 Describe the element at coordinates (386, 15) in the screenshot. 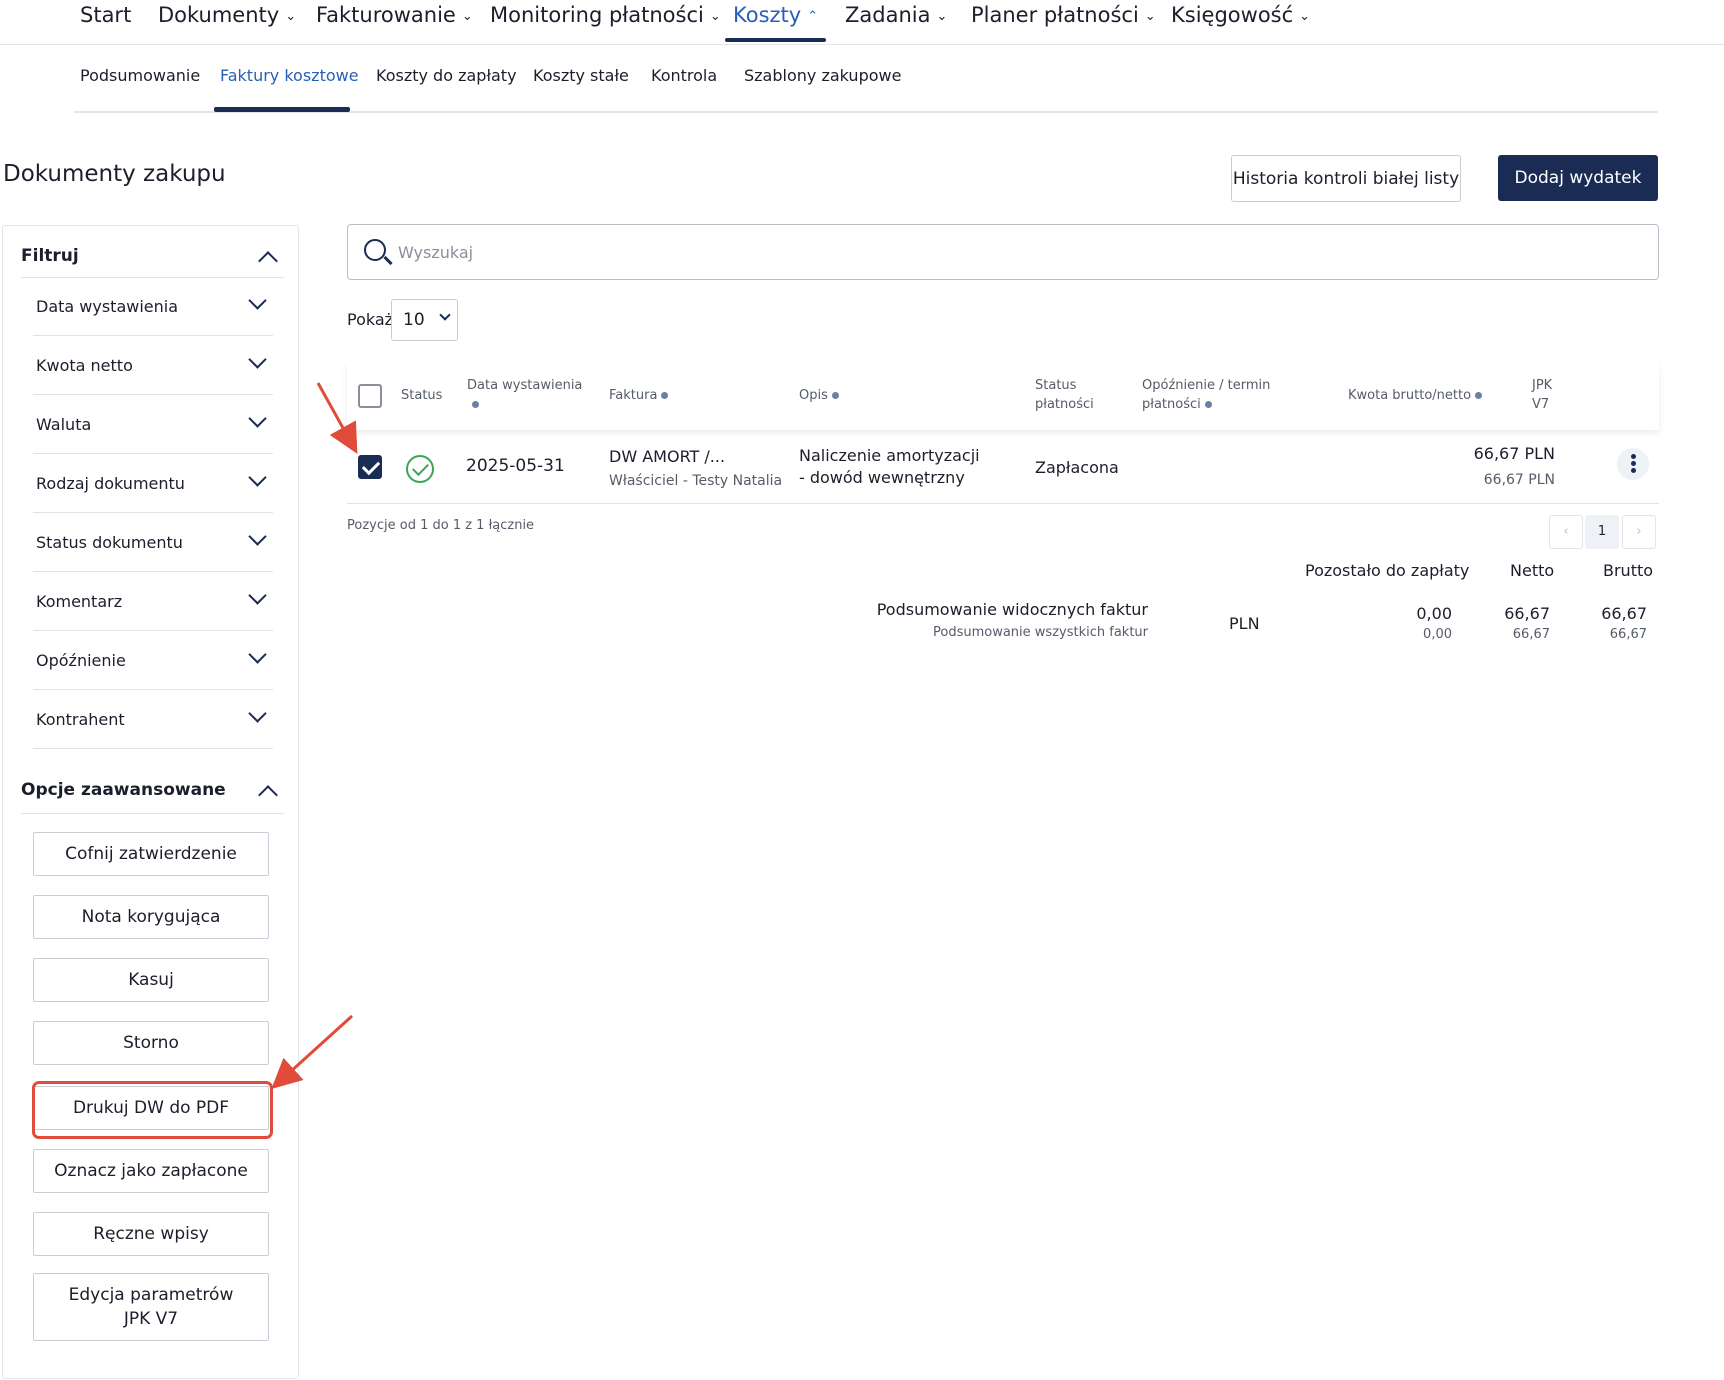

I see `nav-fakturowanie-label: Fakturowanie` at that location.